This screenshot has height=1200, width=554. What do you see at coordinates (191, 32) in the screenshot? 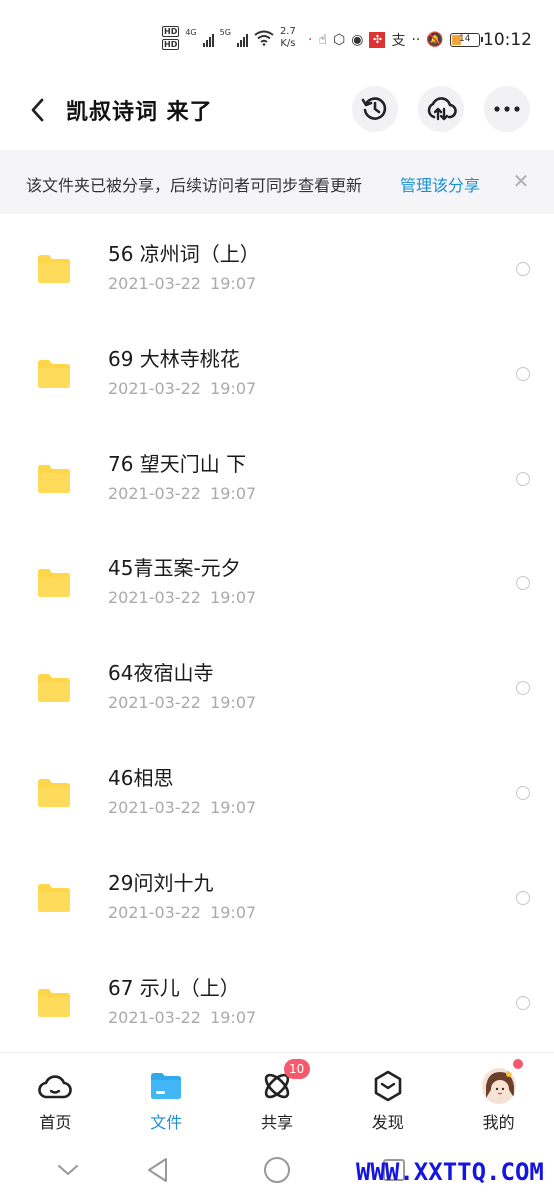
I see `network-type-1: 4G` at bounding box center [191, 32].